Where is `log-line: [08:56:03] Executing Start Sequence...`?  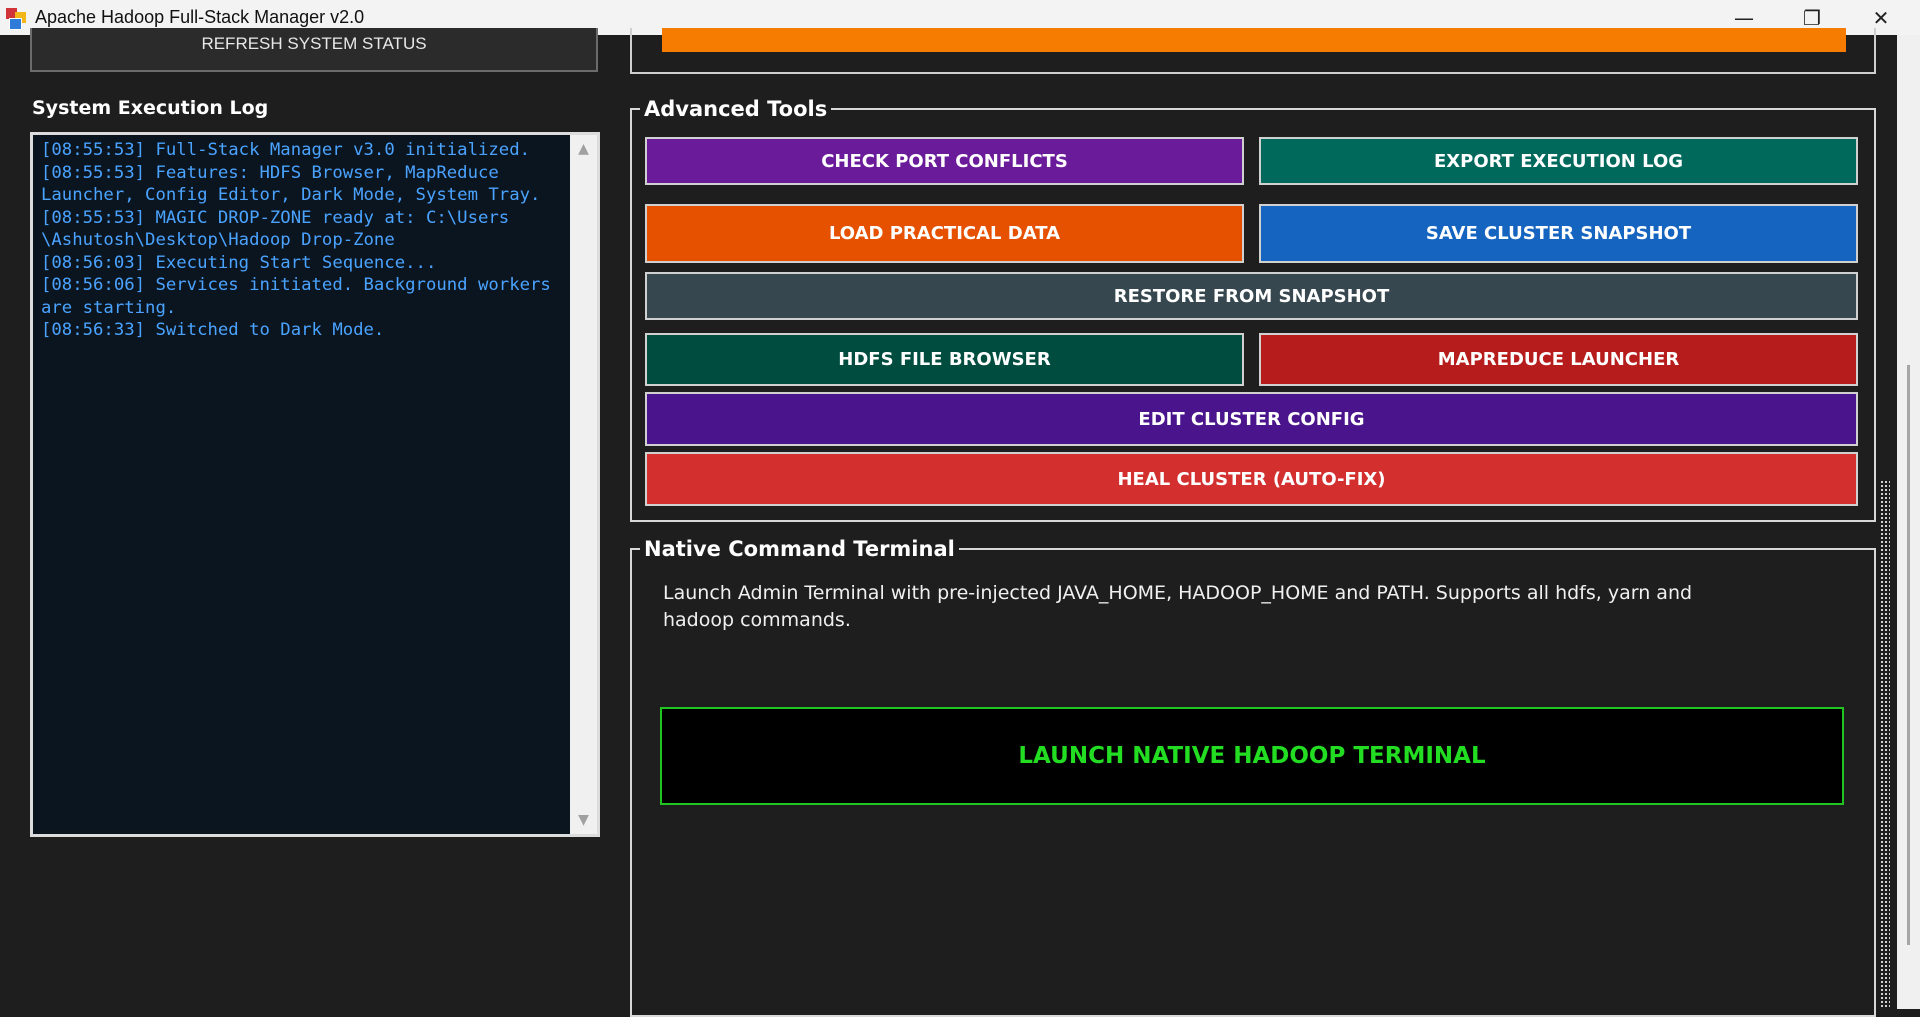 log-line: [08:56:03] Executing Start Sequence... is located at coordinates (239, 262).